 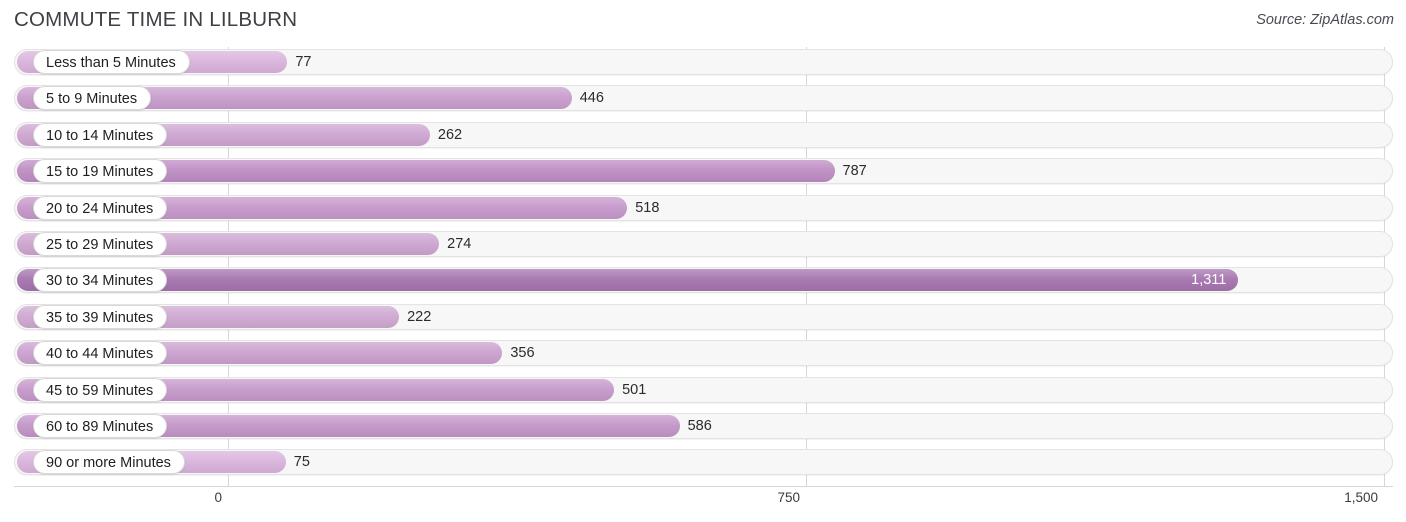 What do you see at coordinates (100, 243) in the screenshot?
I see `category-label: 25 to 29 Minutes` at bounding box center [100, 243].